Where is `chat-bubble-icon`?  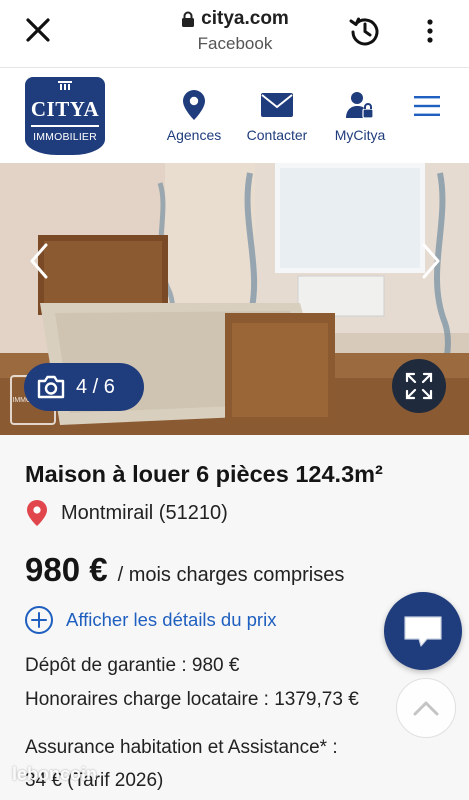
chat-bubble-icon is located at coordinates (423, 631).